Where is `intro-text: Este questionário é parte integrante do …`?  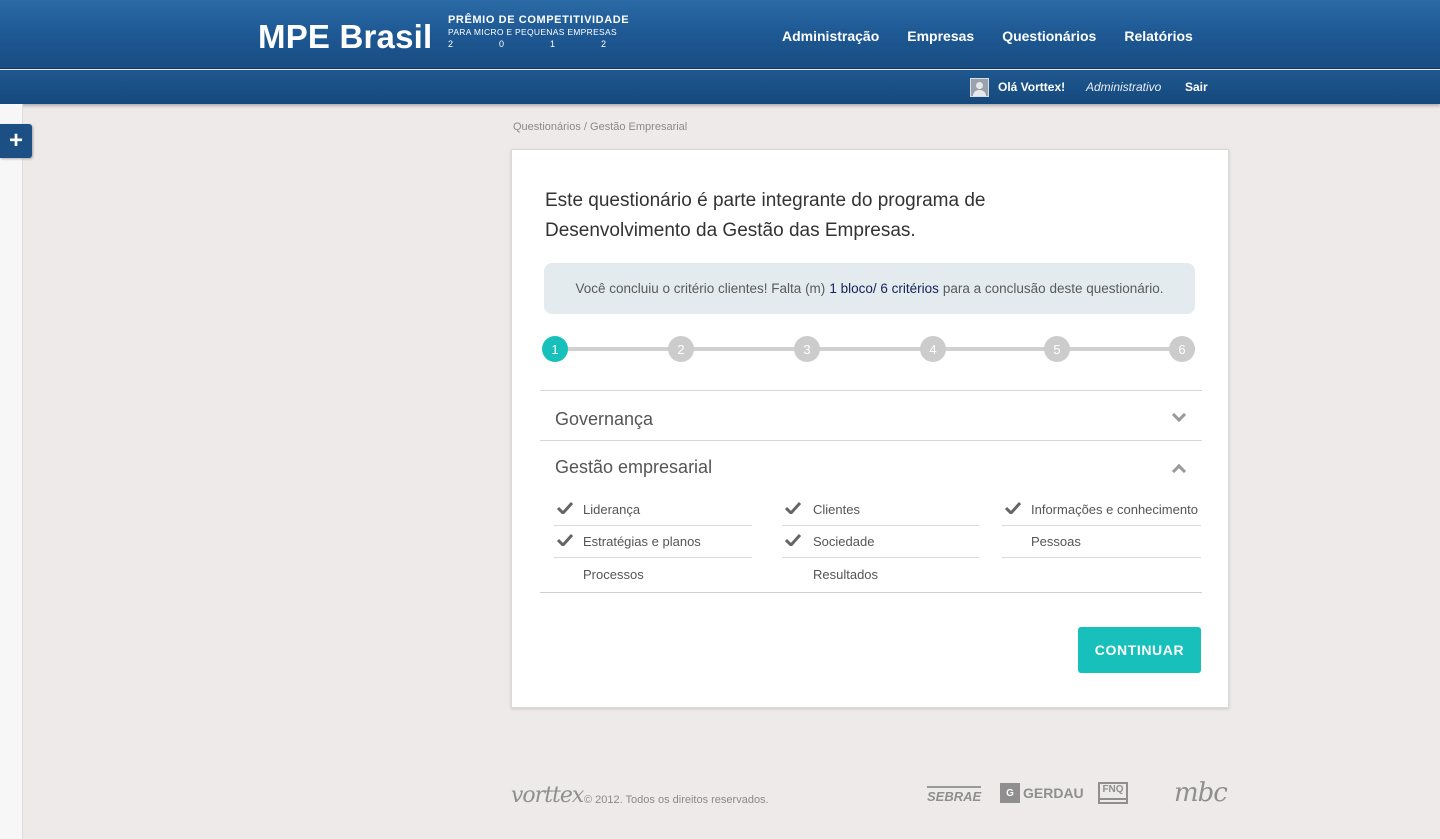
intro-text: Este questionário é parte integrante do … is located at coordinates (765, 215).